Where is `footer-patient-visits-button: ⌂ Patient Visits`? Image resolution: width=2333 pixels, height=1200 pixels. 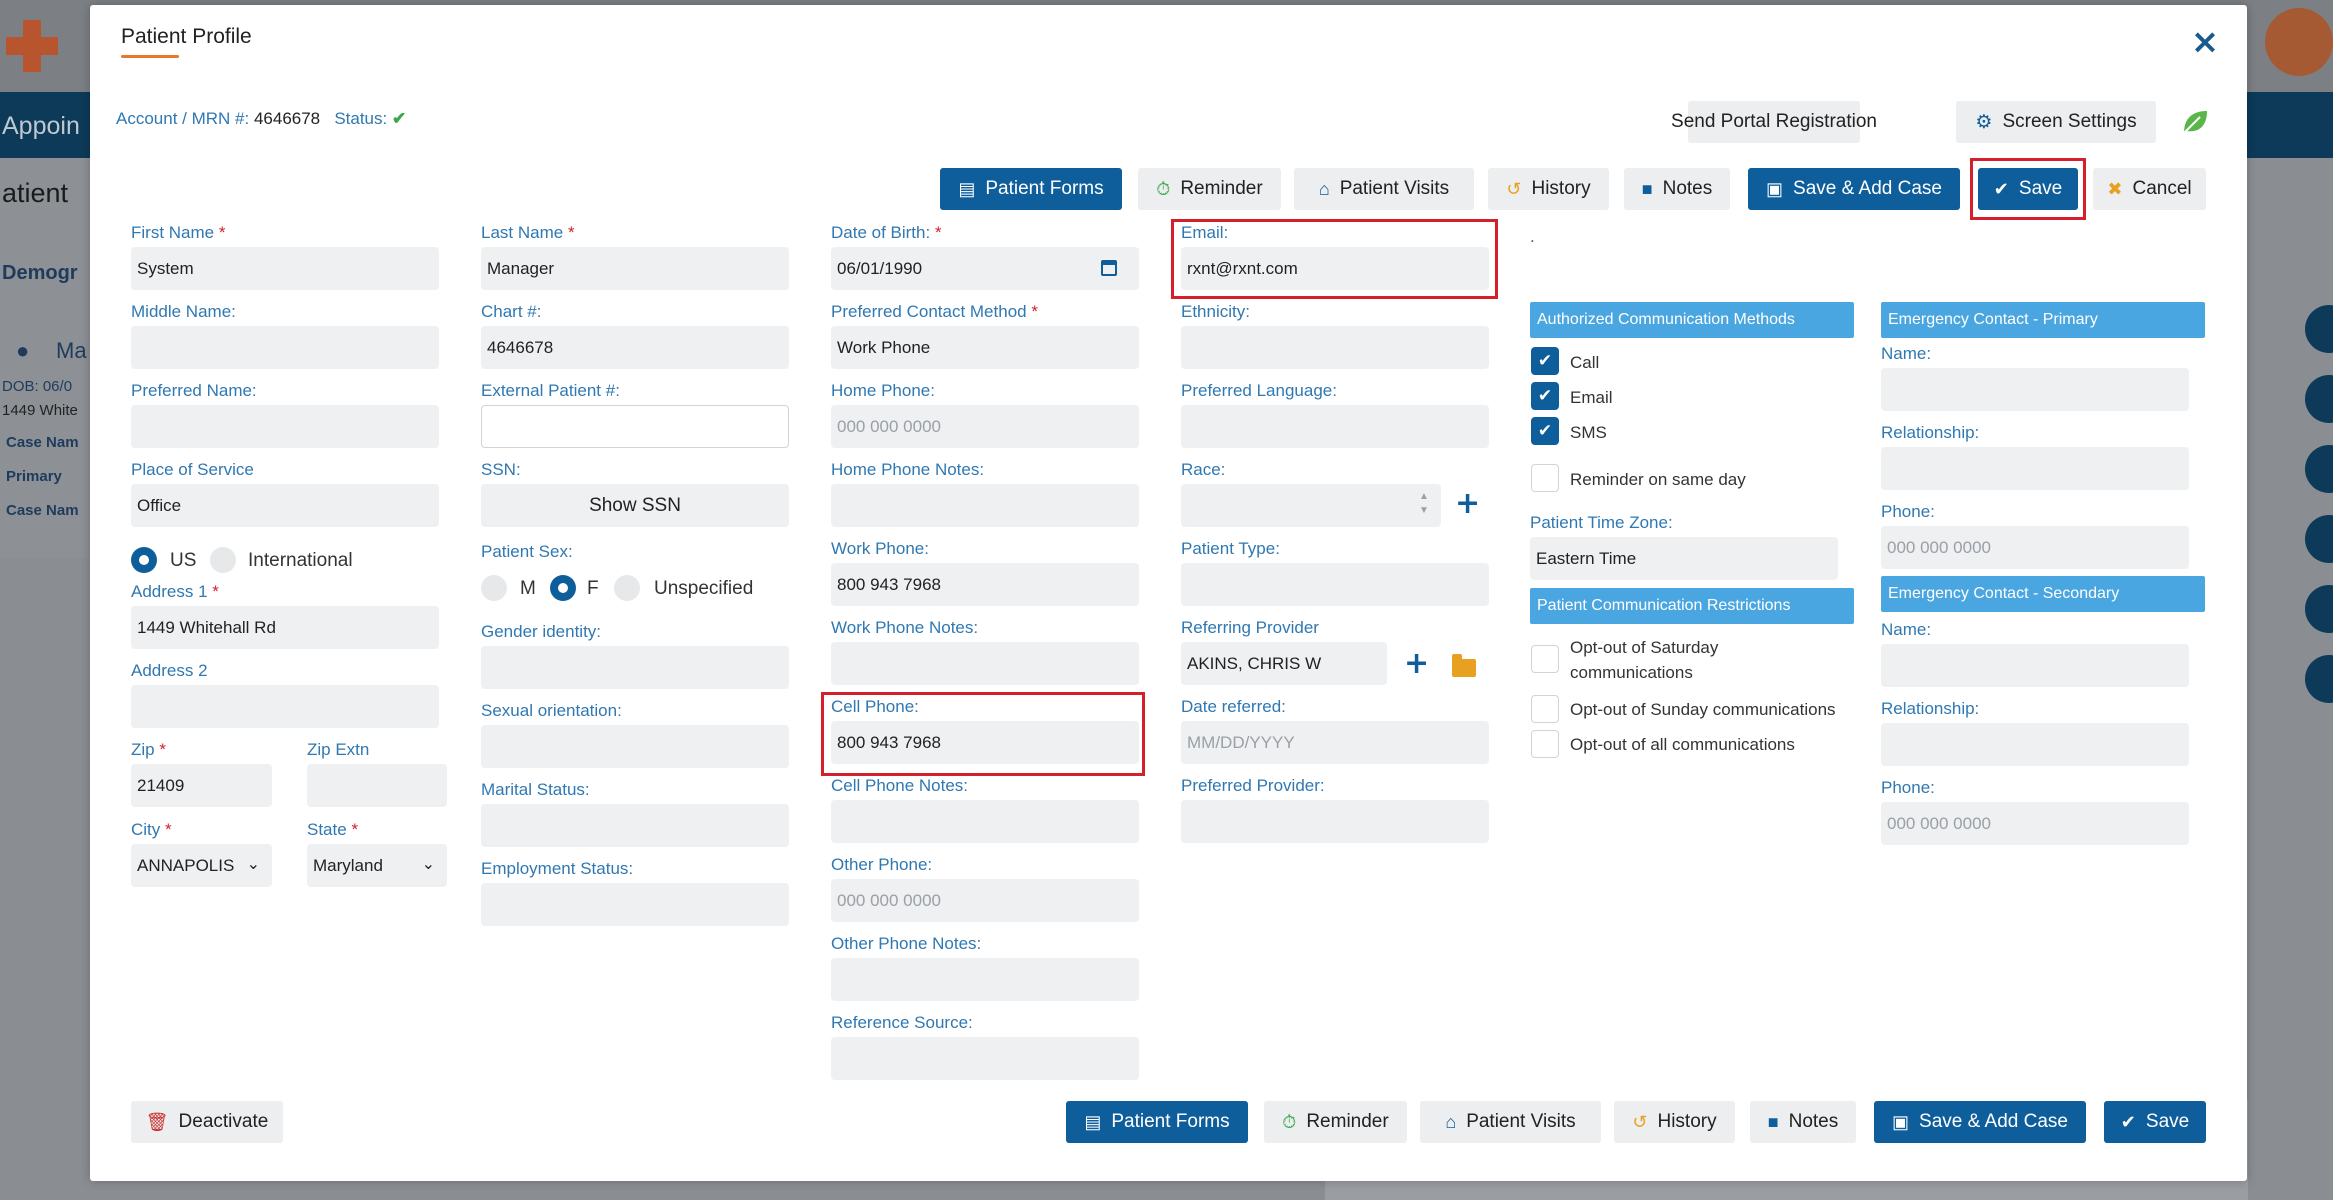 footer-patient-visits-button: ⌂ Patient Visits is located at coordinates (1510, 1122).